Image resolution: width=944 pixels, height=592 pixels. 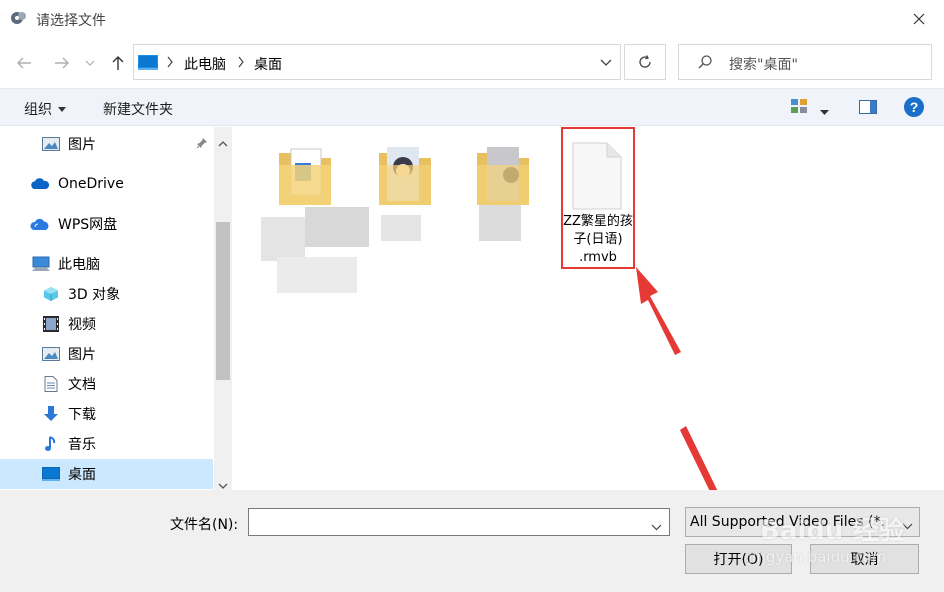 What do you see at coordinates (763, 64) in the screenshot?
I see `search-input: 搜索"桌面"` at bounding box center [763, 64].